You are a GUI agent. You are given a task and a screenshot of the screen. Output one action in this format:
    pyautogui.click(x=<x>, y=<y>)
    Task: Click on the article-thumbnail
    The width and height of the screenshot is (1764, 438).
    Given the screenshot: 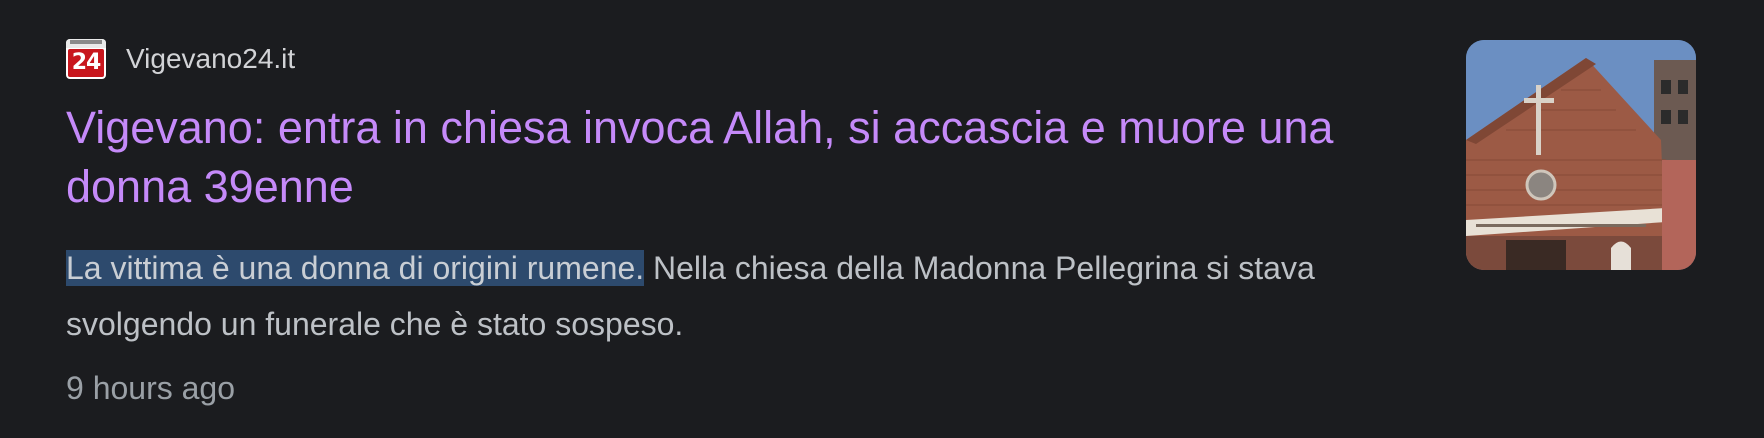 What is the action you would take?
    pyautogui.click(x=1581, y=155)
    